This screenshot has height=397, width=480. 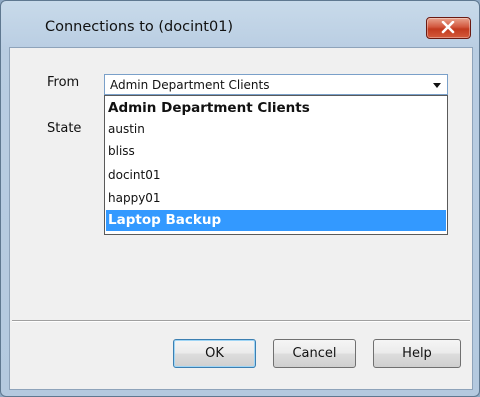 What do you see at coordinates (276, 220) in the screenshot?
I see `dropdown-option-laptop-backup: Laptop Backup` at bounding box center [276, 220].